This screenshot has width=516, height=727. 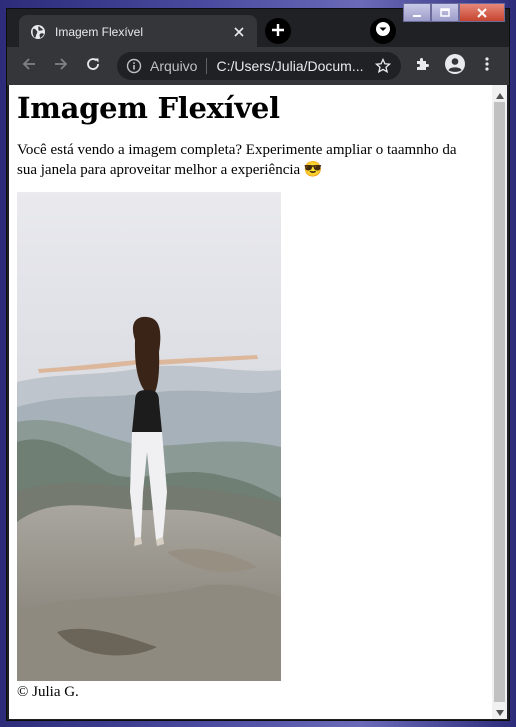 I want to click on puzzle-icon, so click(x=422, y=66).